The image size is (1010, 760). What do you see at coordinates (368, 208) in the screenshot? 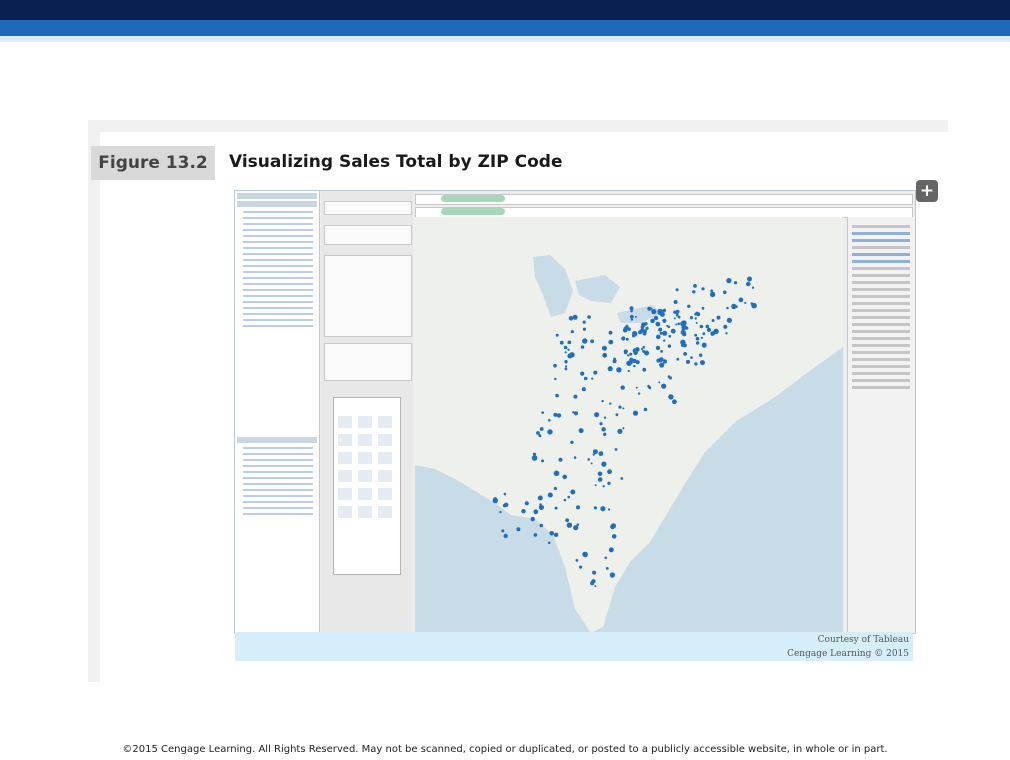
I see `pages-shelf` at bounding box center [368, 208].